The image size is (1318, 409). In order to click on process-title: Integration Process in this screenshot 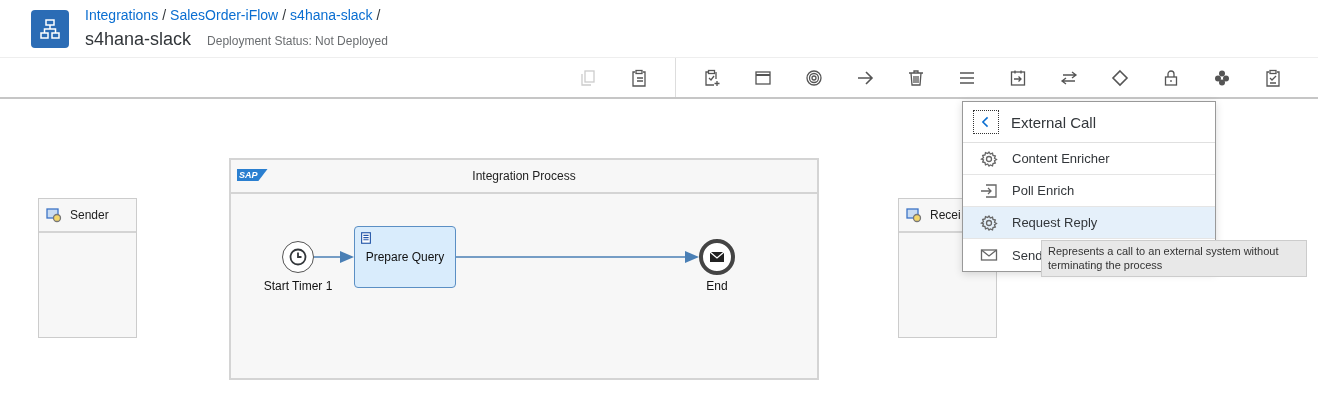, I will do `click(524, 176)`.